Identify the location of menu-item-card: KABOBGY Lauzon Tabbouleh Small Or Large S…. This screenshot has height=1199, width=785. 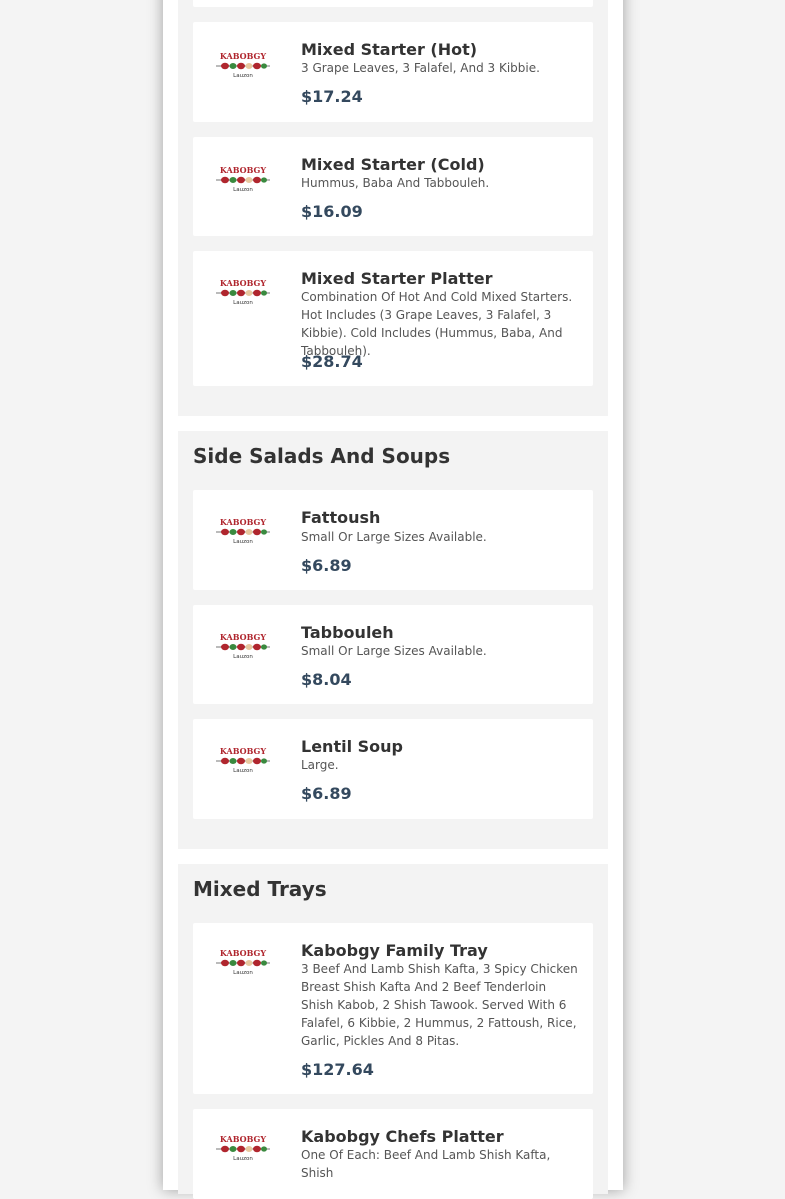
(393, 654).